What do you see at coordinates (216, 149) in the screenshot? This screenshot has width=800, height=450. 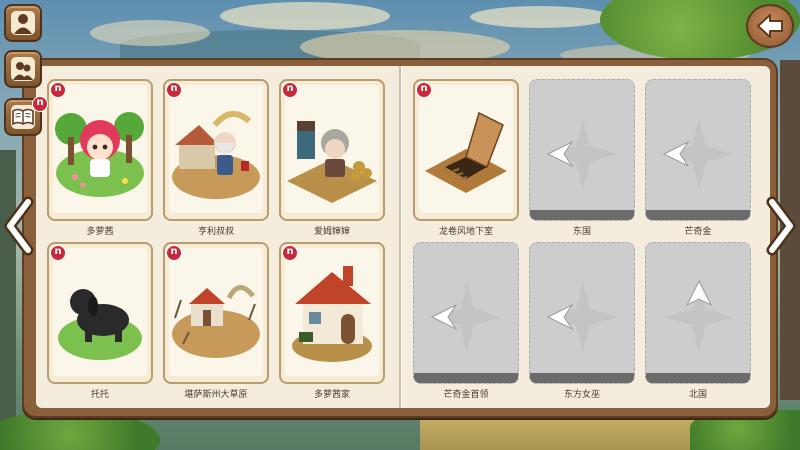 I see `uncle-henry-icon` at bounding box center [216, 149].